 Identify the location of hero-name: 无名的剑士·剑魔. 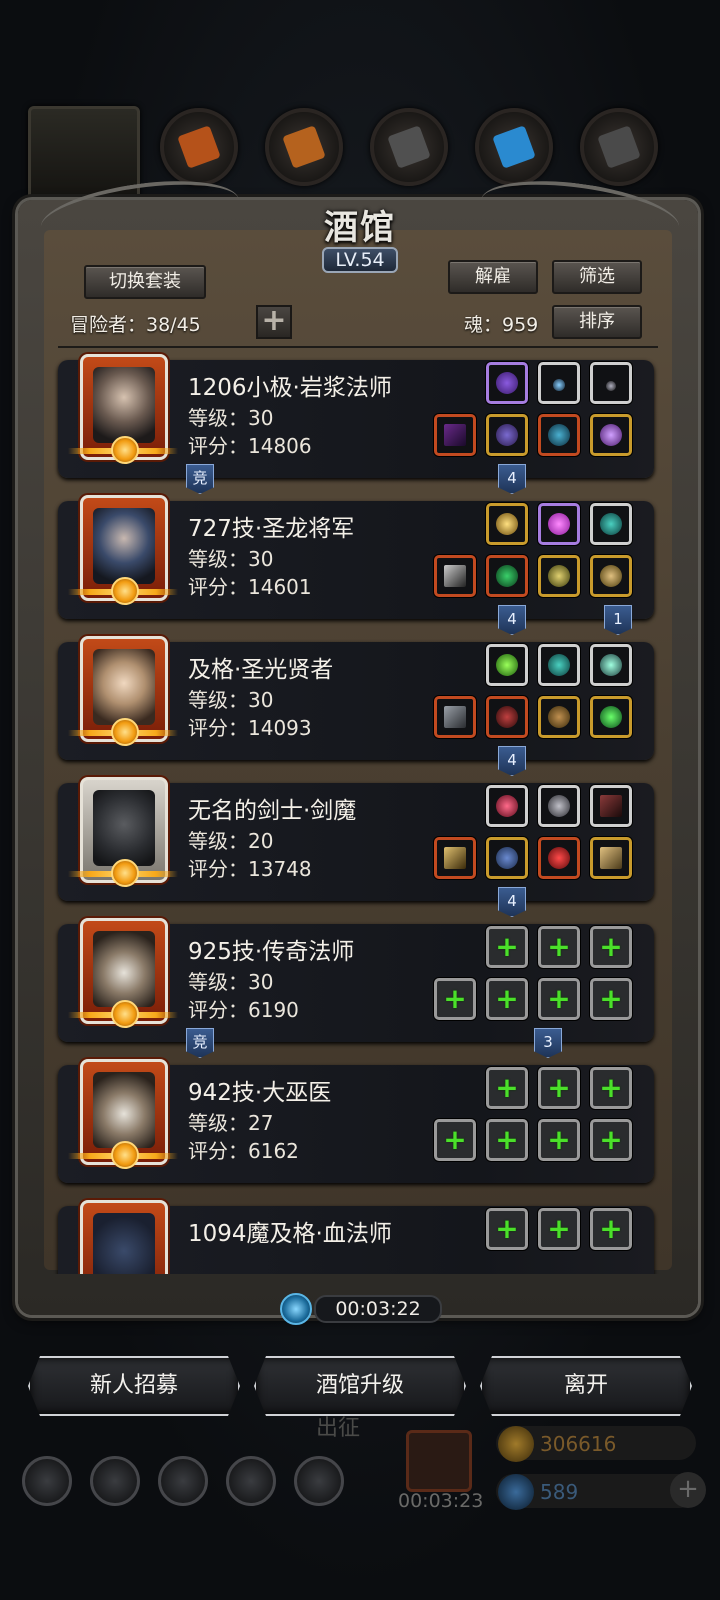
(272, 811).